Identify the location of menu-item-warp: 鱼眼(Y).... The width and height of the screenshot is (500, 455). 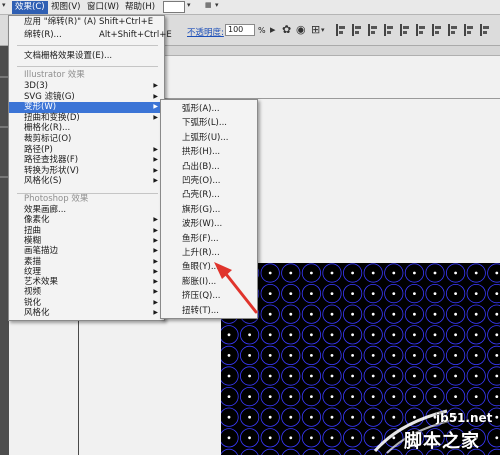
(209, 267).